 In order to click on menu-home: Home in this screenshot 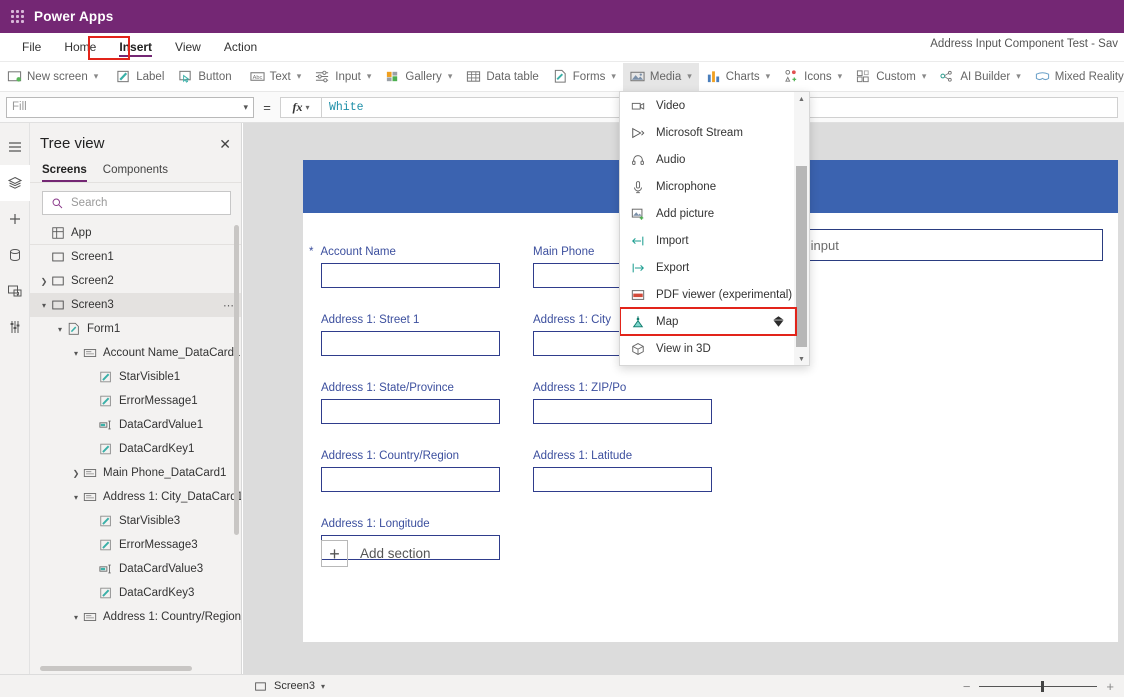, I will do `click(80, 47)`.